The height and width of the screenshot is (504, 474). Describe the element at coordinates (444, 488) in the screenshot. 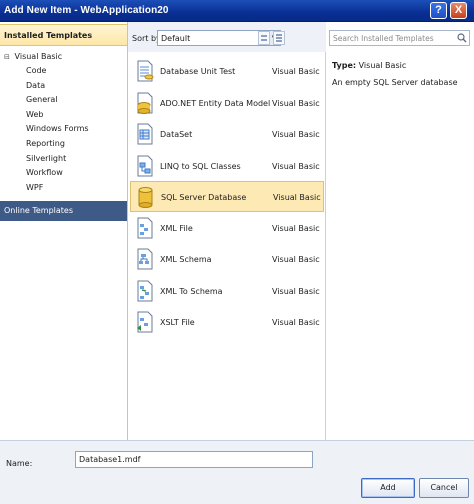

I see `cancel-button: Cancel` at that location.